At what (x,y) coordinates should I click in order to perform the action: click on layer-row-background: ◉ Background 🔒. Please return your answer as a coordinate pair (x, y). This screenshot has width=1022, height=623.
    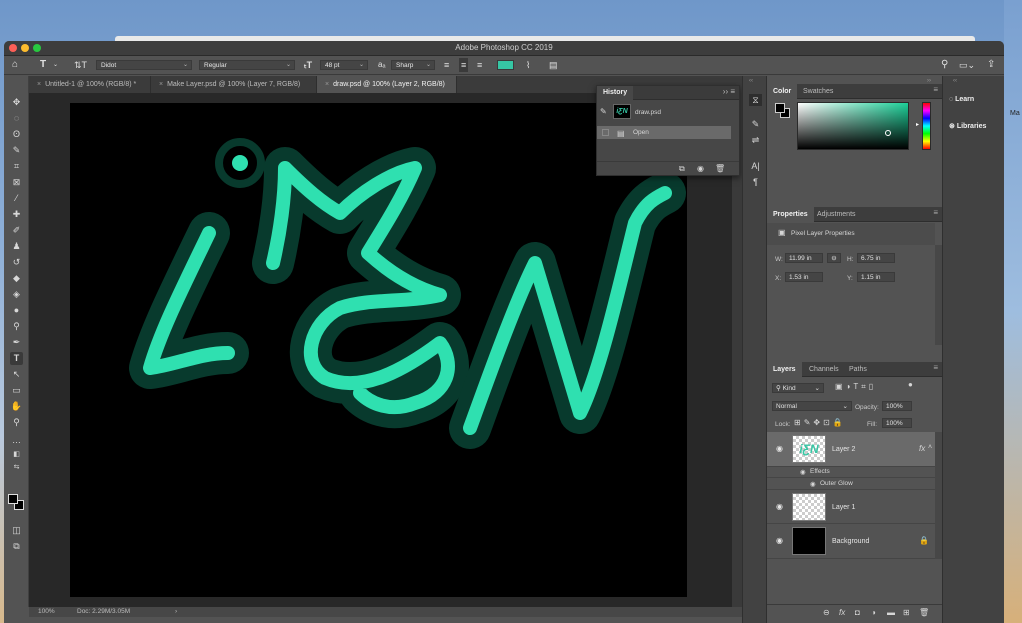
    Looking at the image, I should click on (851, 541).